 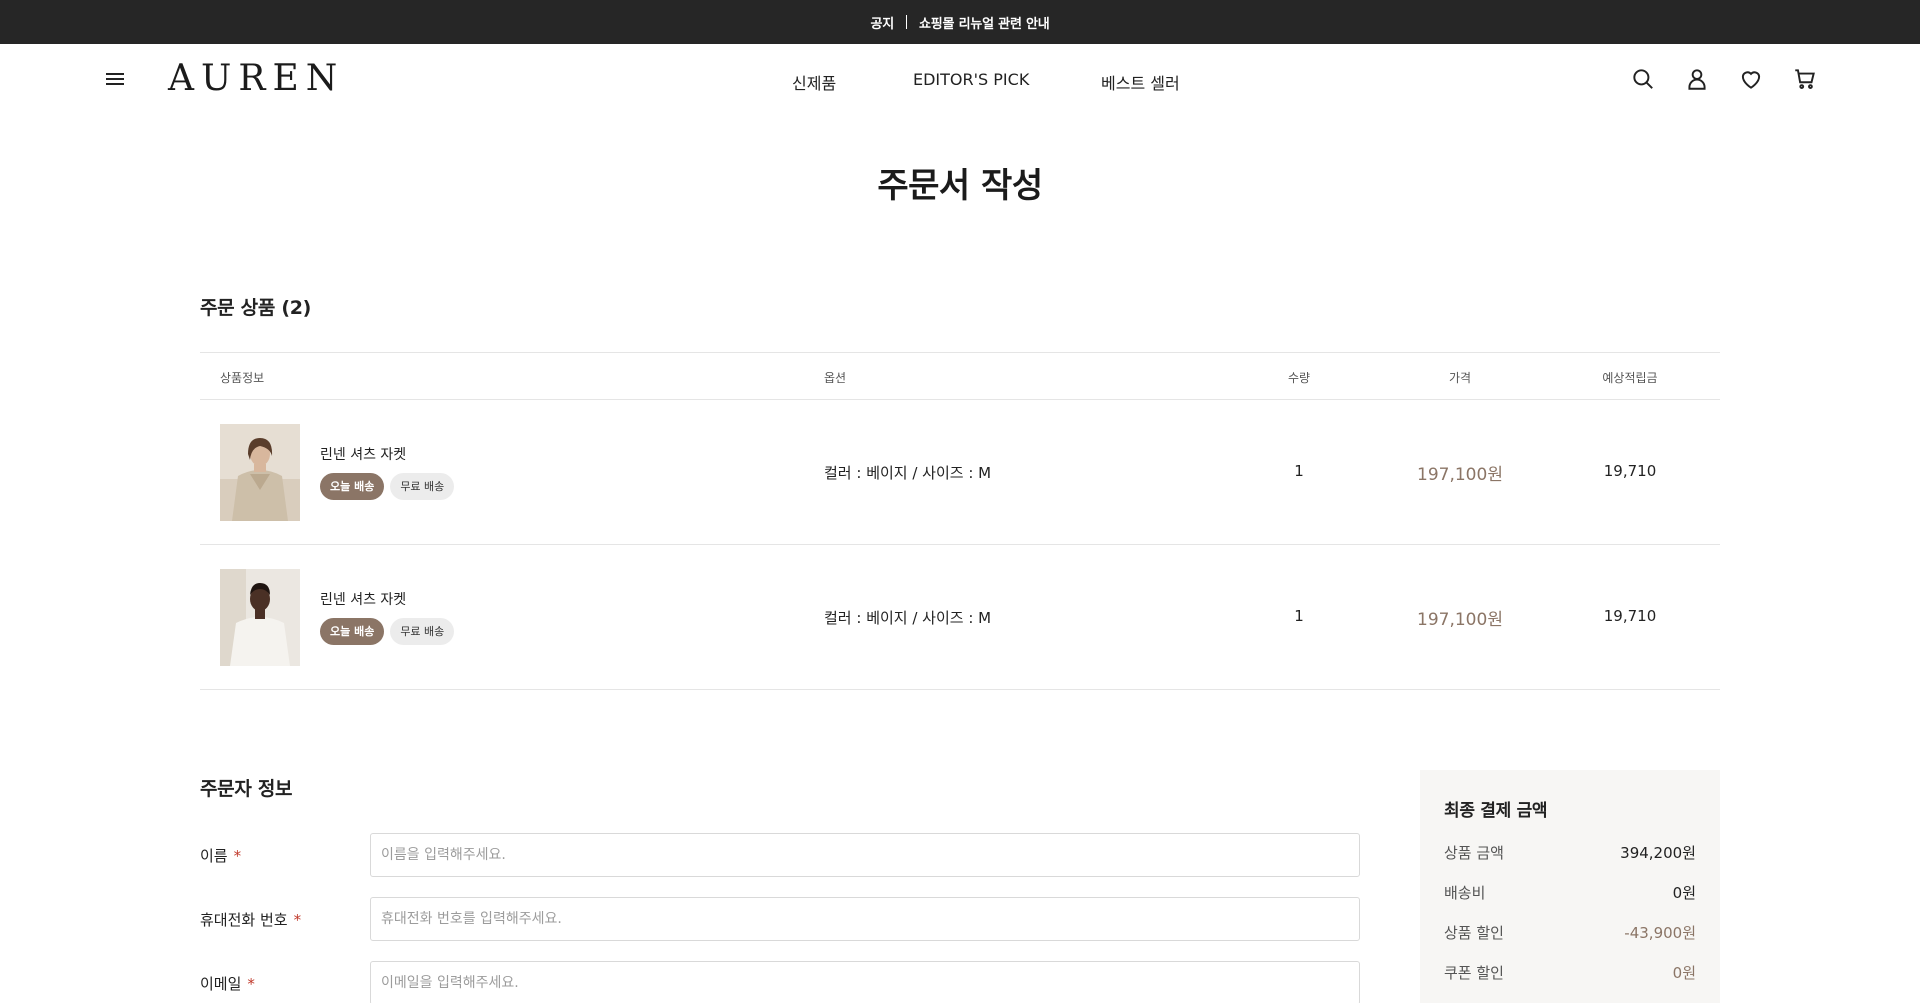 What do you see at coordinates (1460, 378) in the screenshot?
I see `col-header-price: 가격` at bounding box center [1460, 378].